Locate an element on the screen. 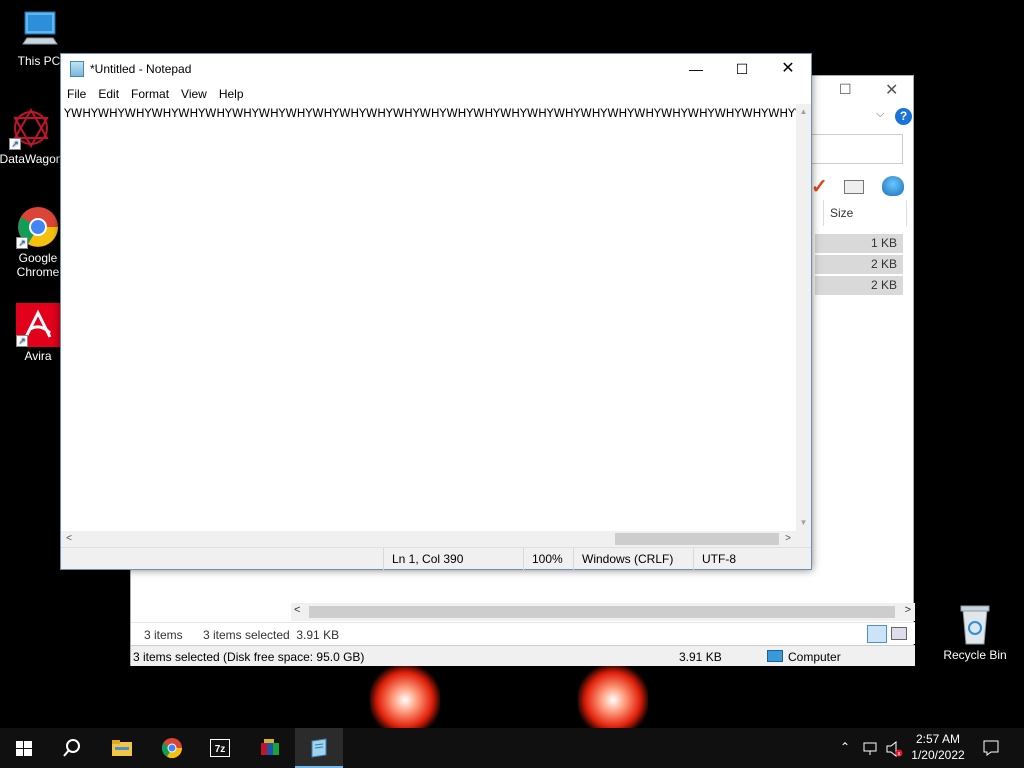 The height and width of the screenshot is (768, 1024). list-item-size: 1 KB is located at coordinates (859, 243).